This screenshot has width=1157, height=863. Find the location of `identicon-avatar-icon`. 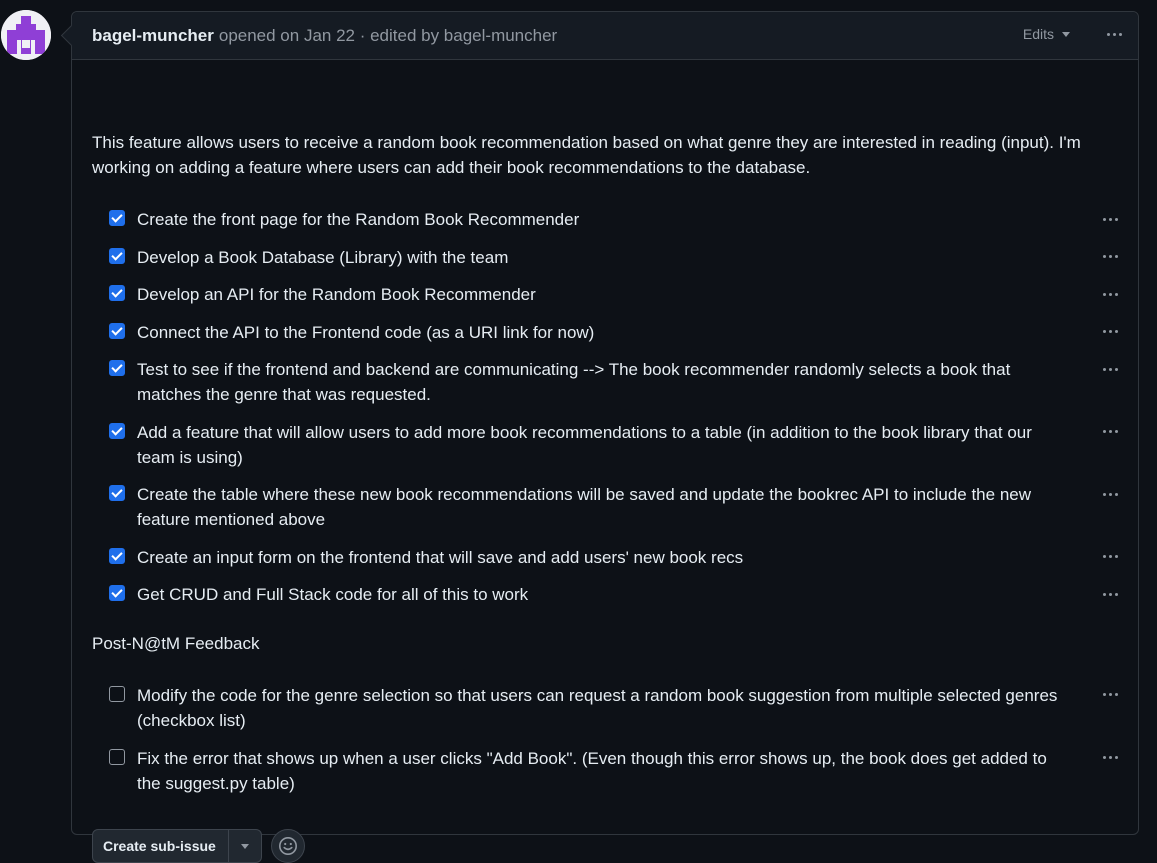

identicon-avatar-icon is located at coordinates (26, 35).